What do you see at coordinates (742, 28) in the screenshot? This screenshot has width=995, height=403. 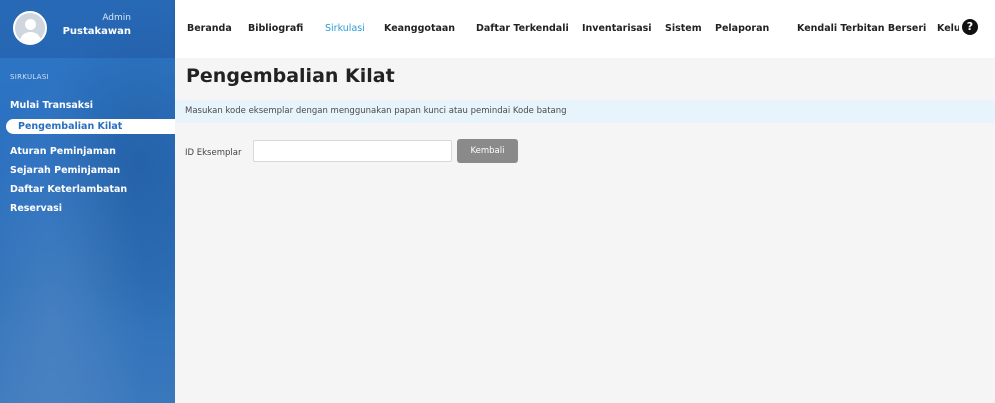 I see `nav-pelaporan: Pelaporan` at bounding box center [742, 28].